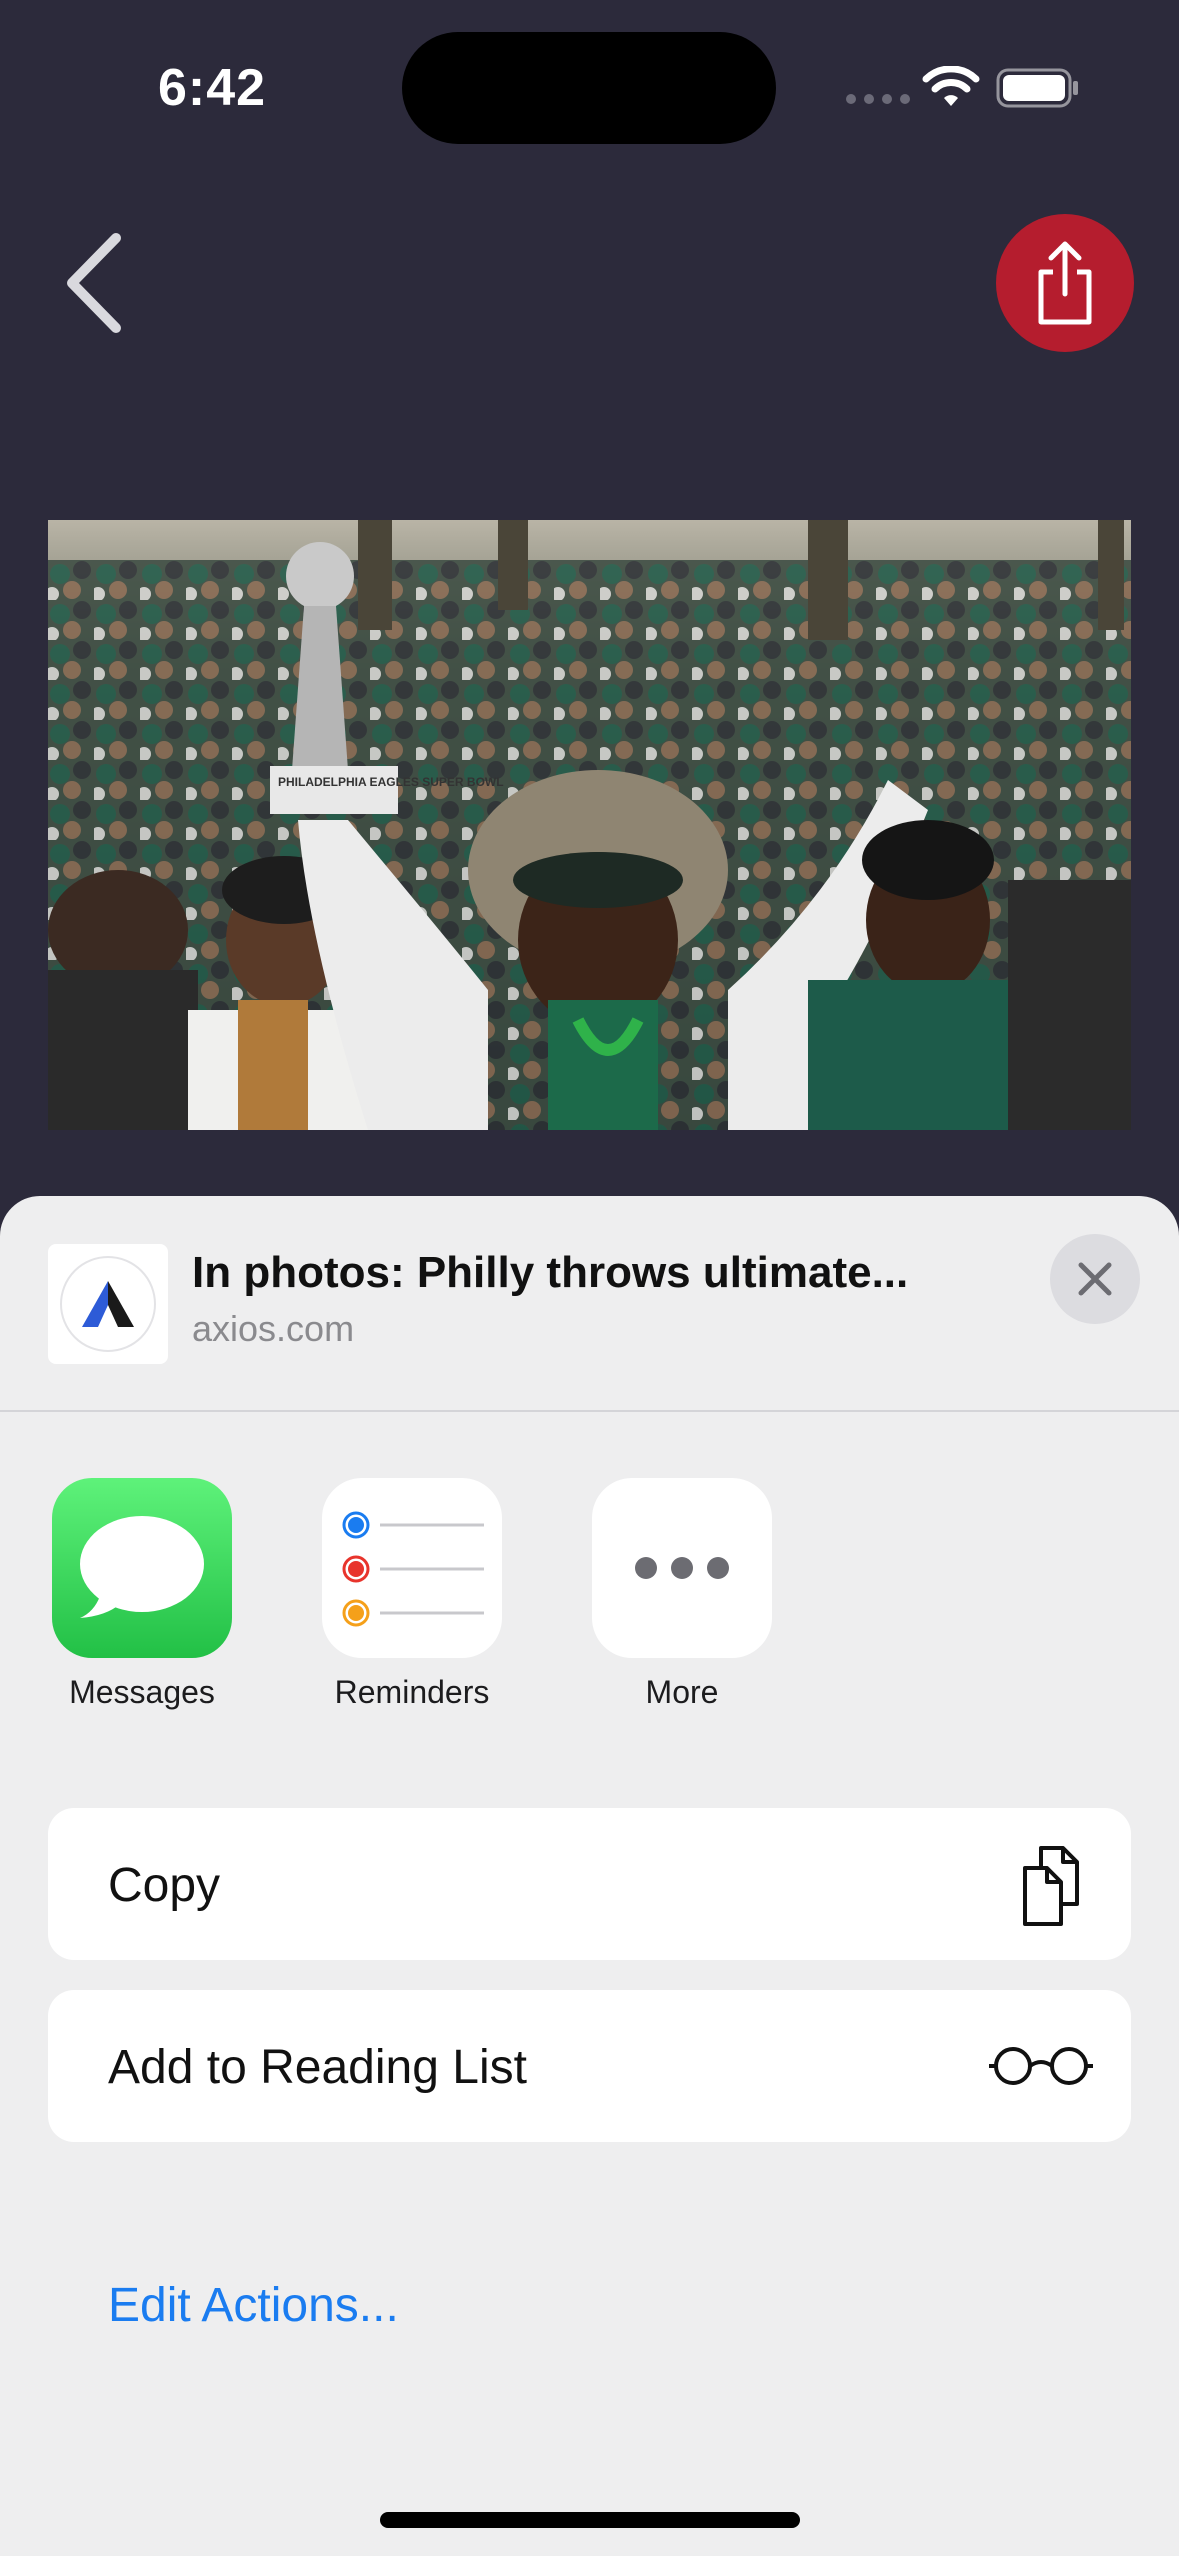  I want to click on chevron-left-icon, so click(94, 283).